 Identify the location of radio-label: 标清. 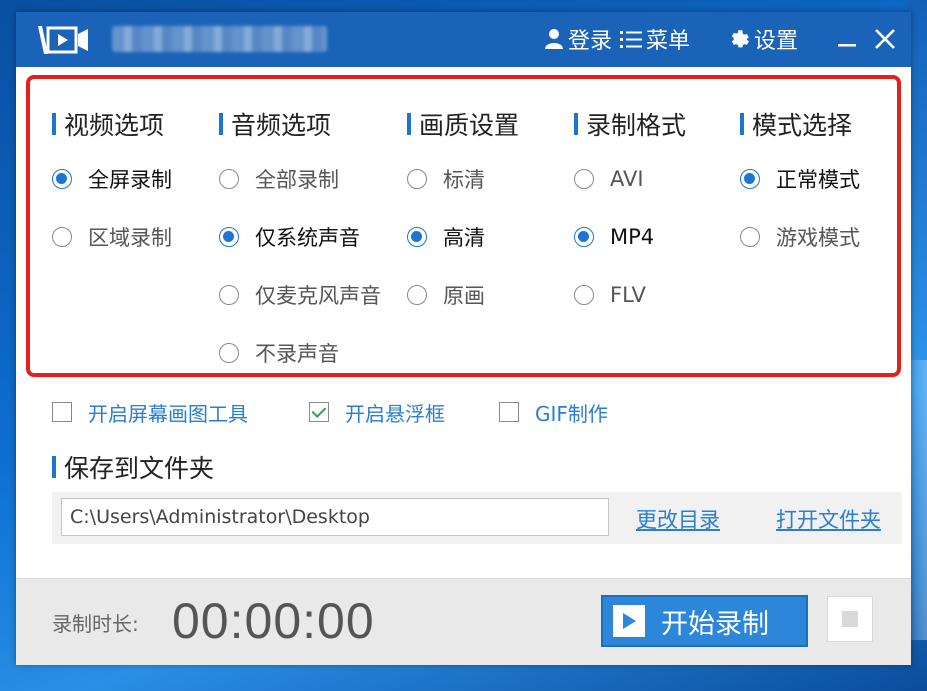
(464, 180).